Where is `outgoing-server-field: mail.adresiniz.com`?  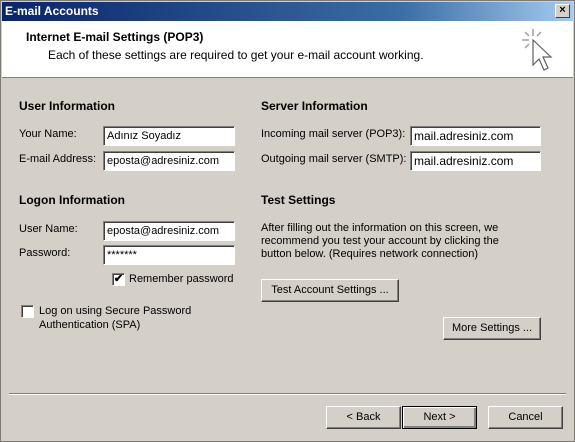 outgoing-server-field: mail.adresiniz.com is located at coordinates (475, 161).